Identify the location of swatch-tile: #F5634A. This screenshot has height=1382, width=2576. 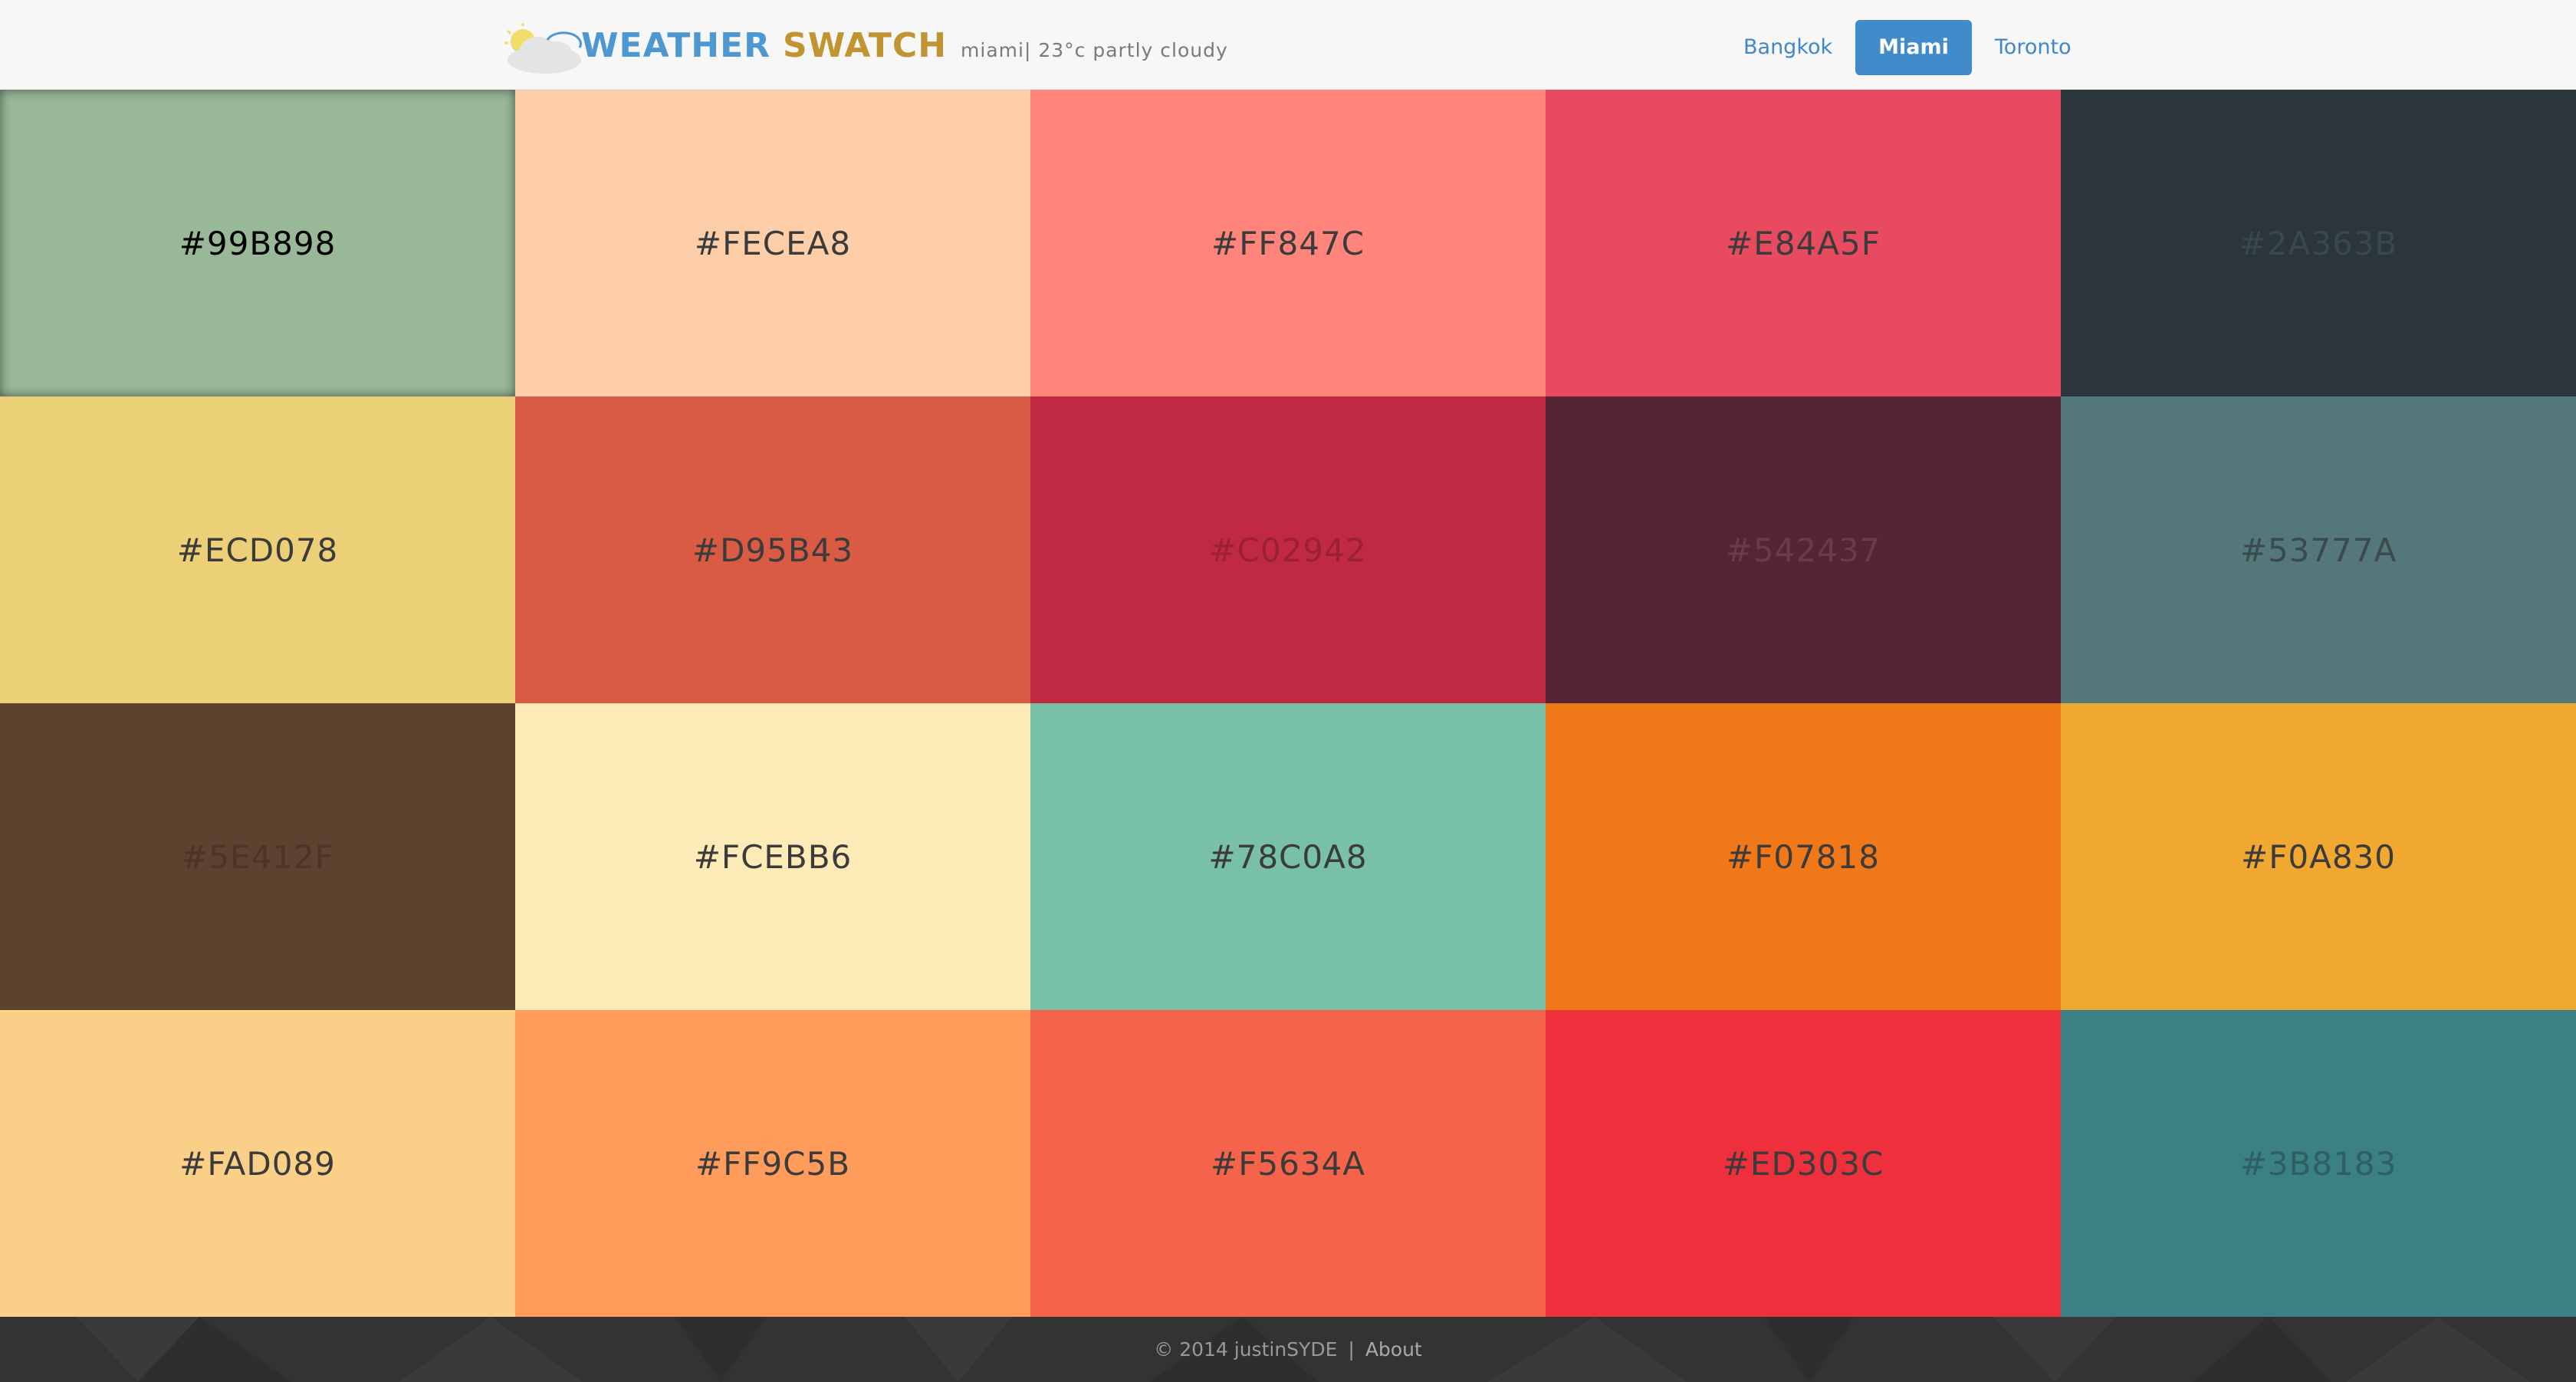
(1288, 1163).